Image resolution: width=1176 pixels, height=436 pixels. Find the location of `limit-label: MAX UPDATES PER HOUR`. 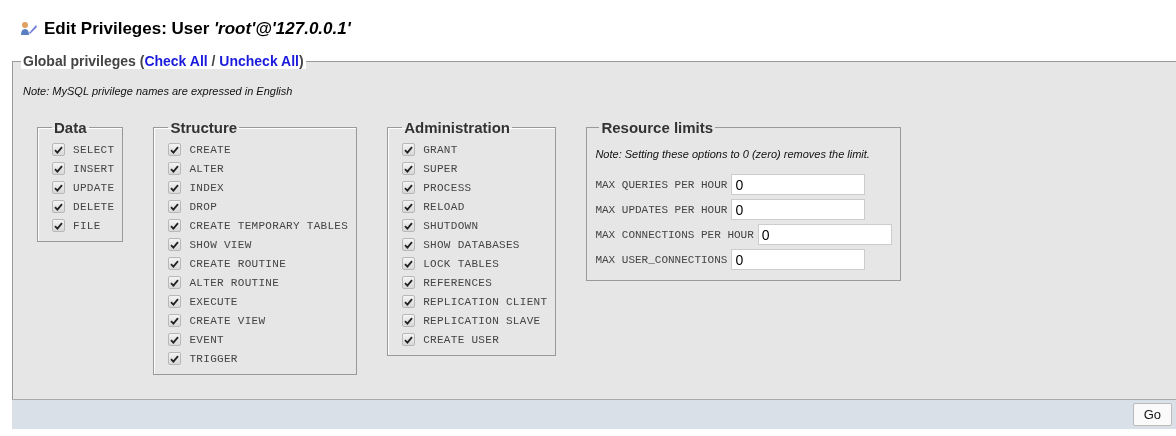

limit-label: MAX UPDATES PER HOUR is located at coordinates (661, 209).